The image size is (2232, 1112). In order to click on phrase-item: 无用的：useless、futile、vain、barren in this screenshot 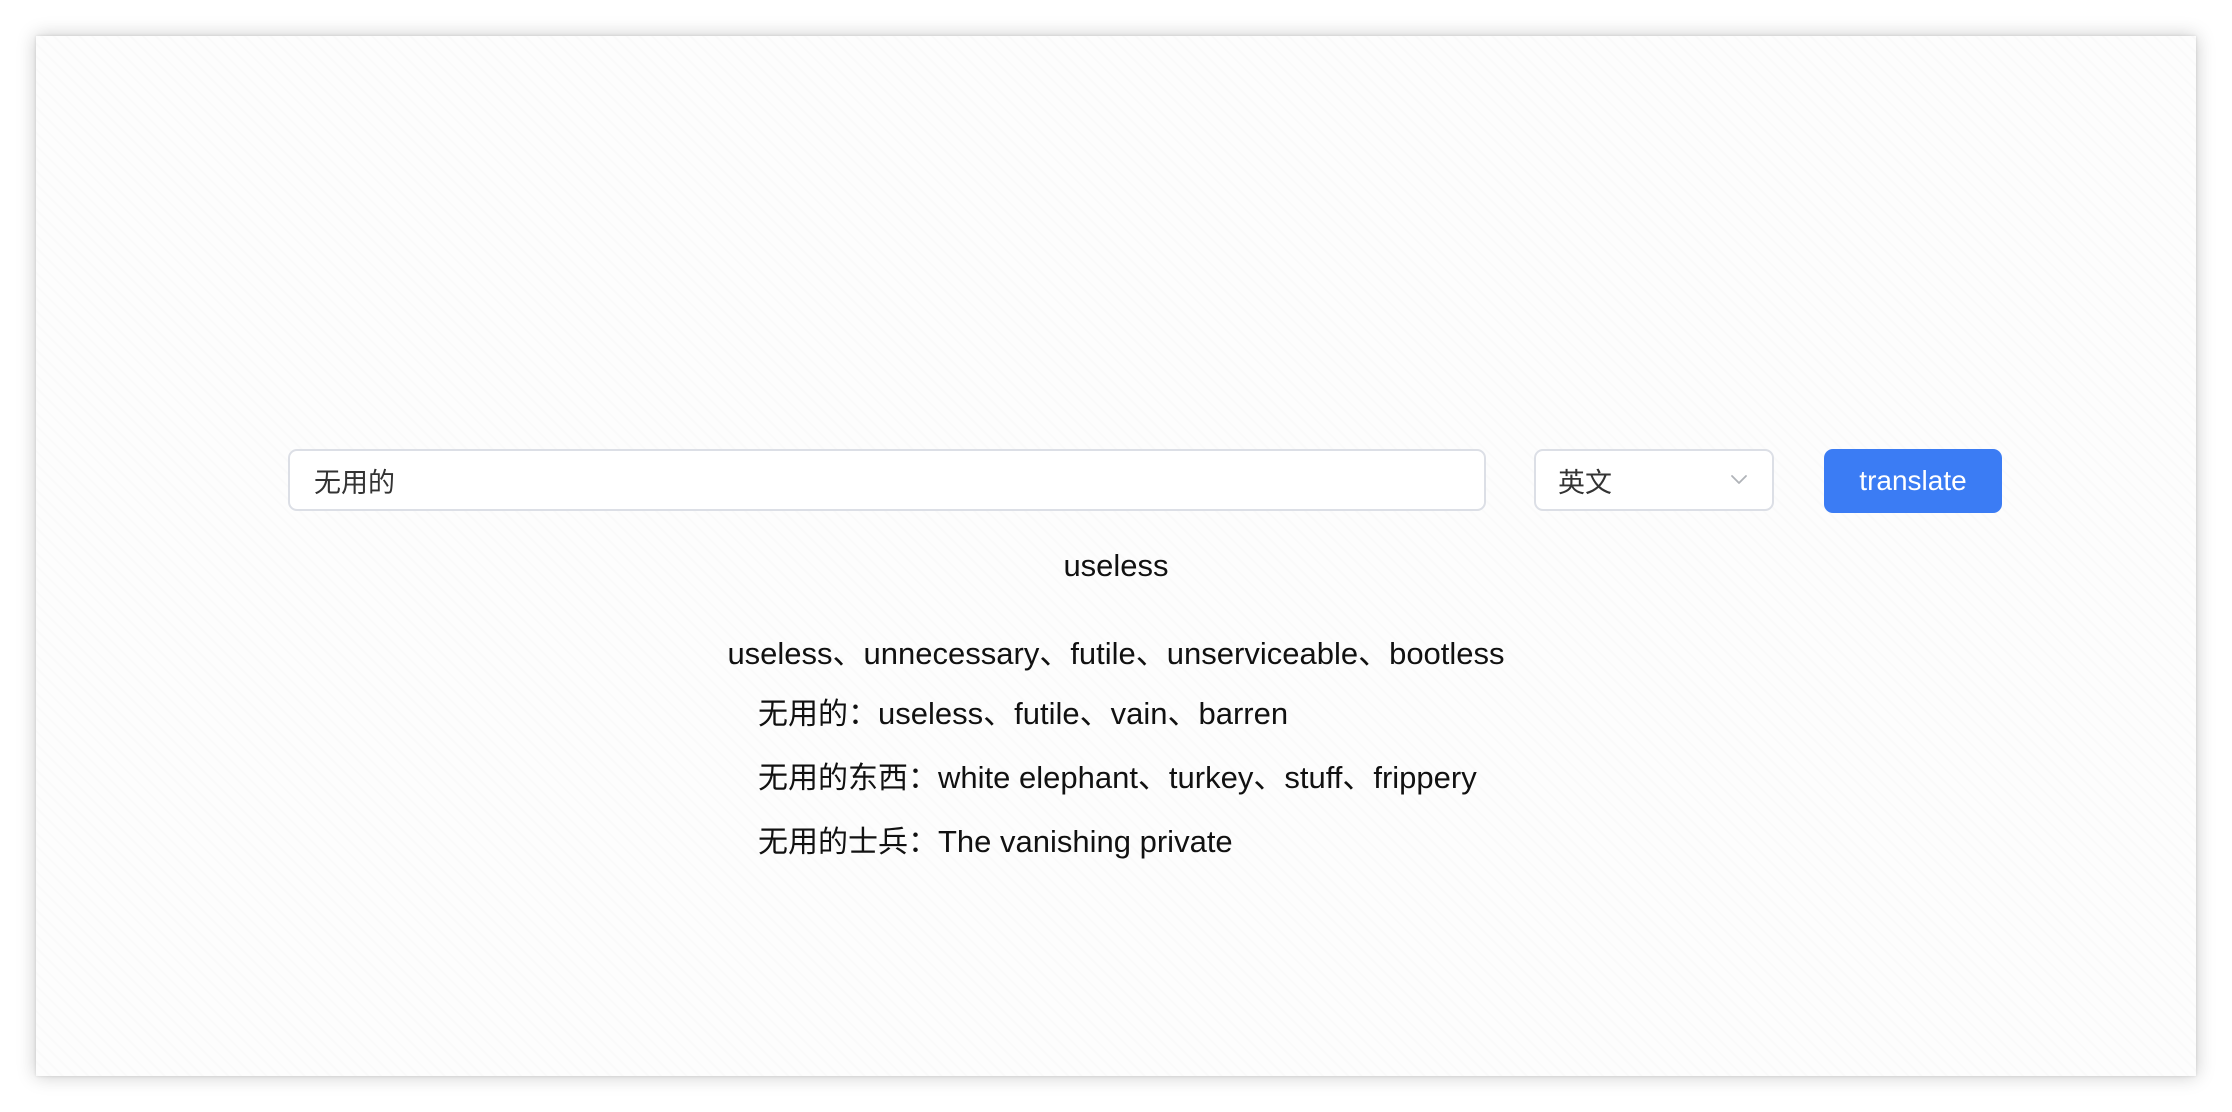, I will do `click(1117, 724)`.